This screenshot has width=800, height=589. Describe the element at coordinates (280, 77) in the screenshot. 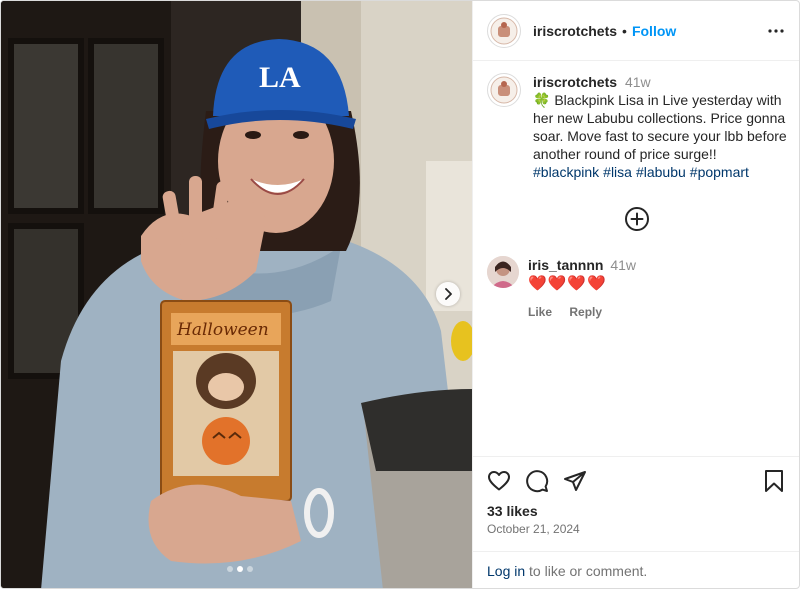

I see `svg-text: LA` at that location.